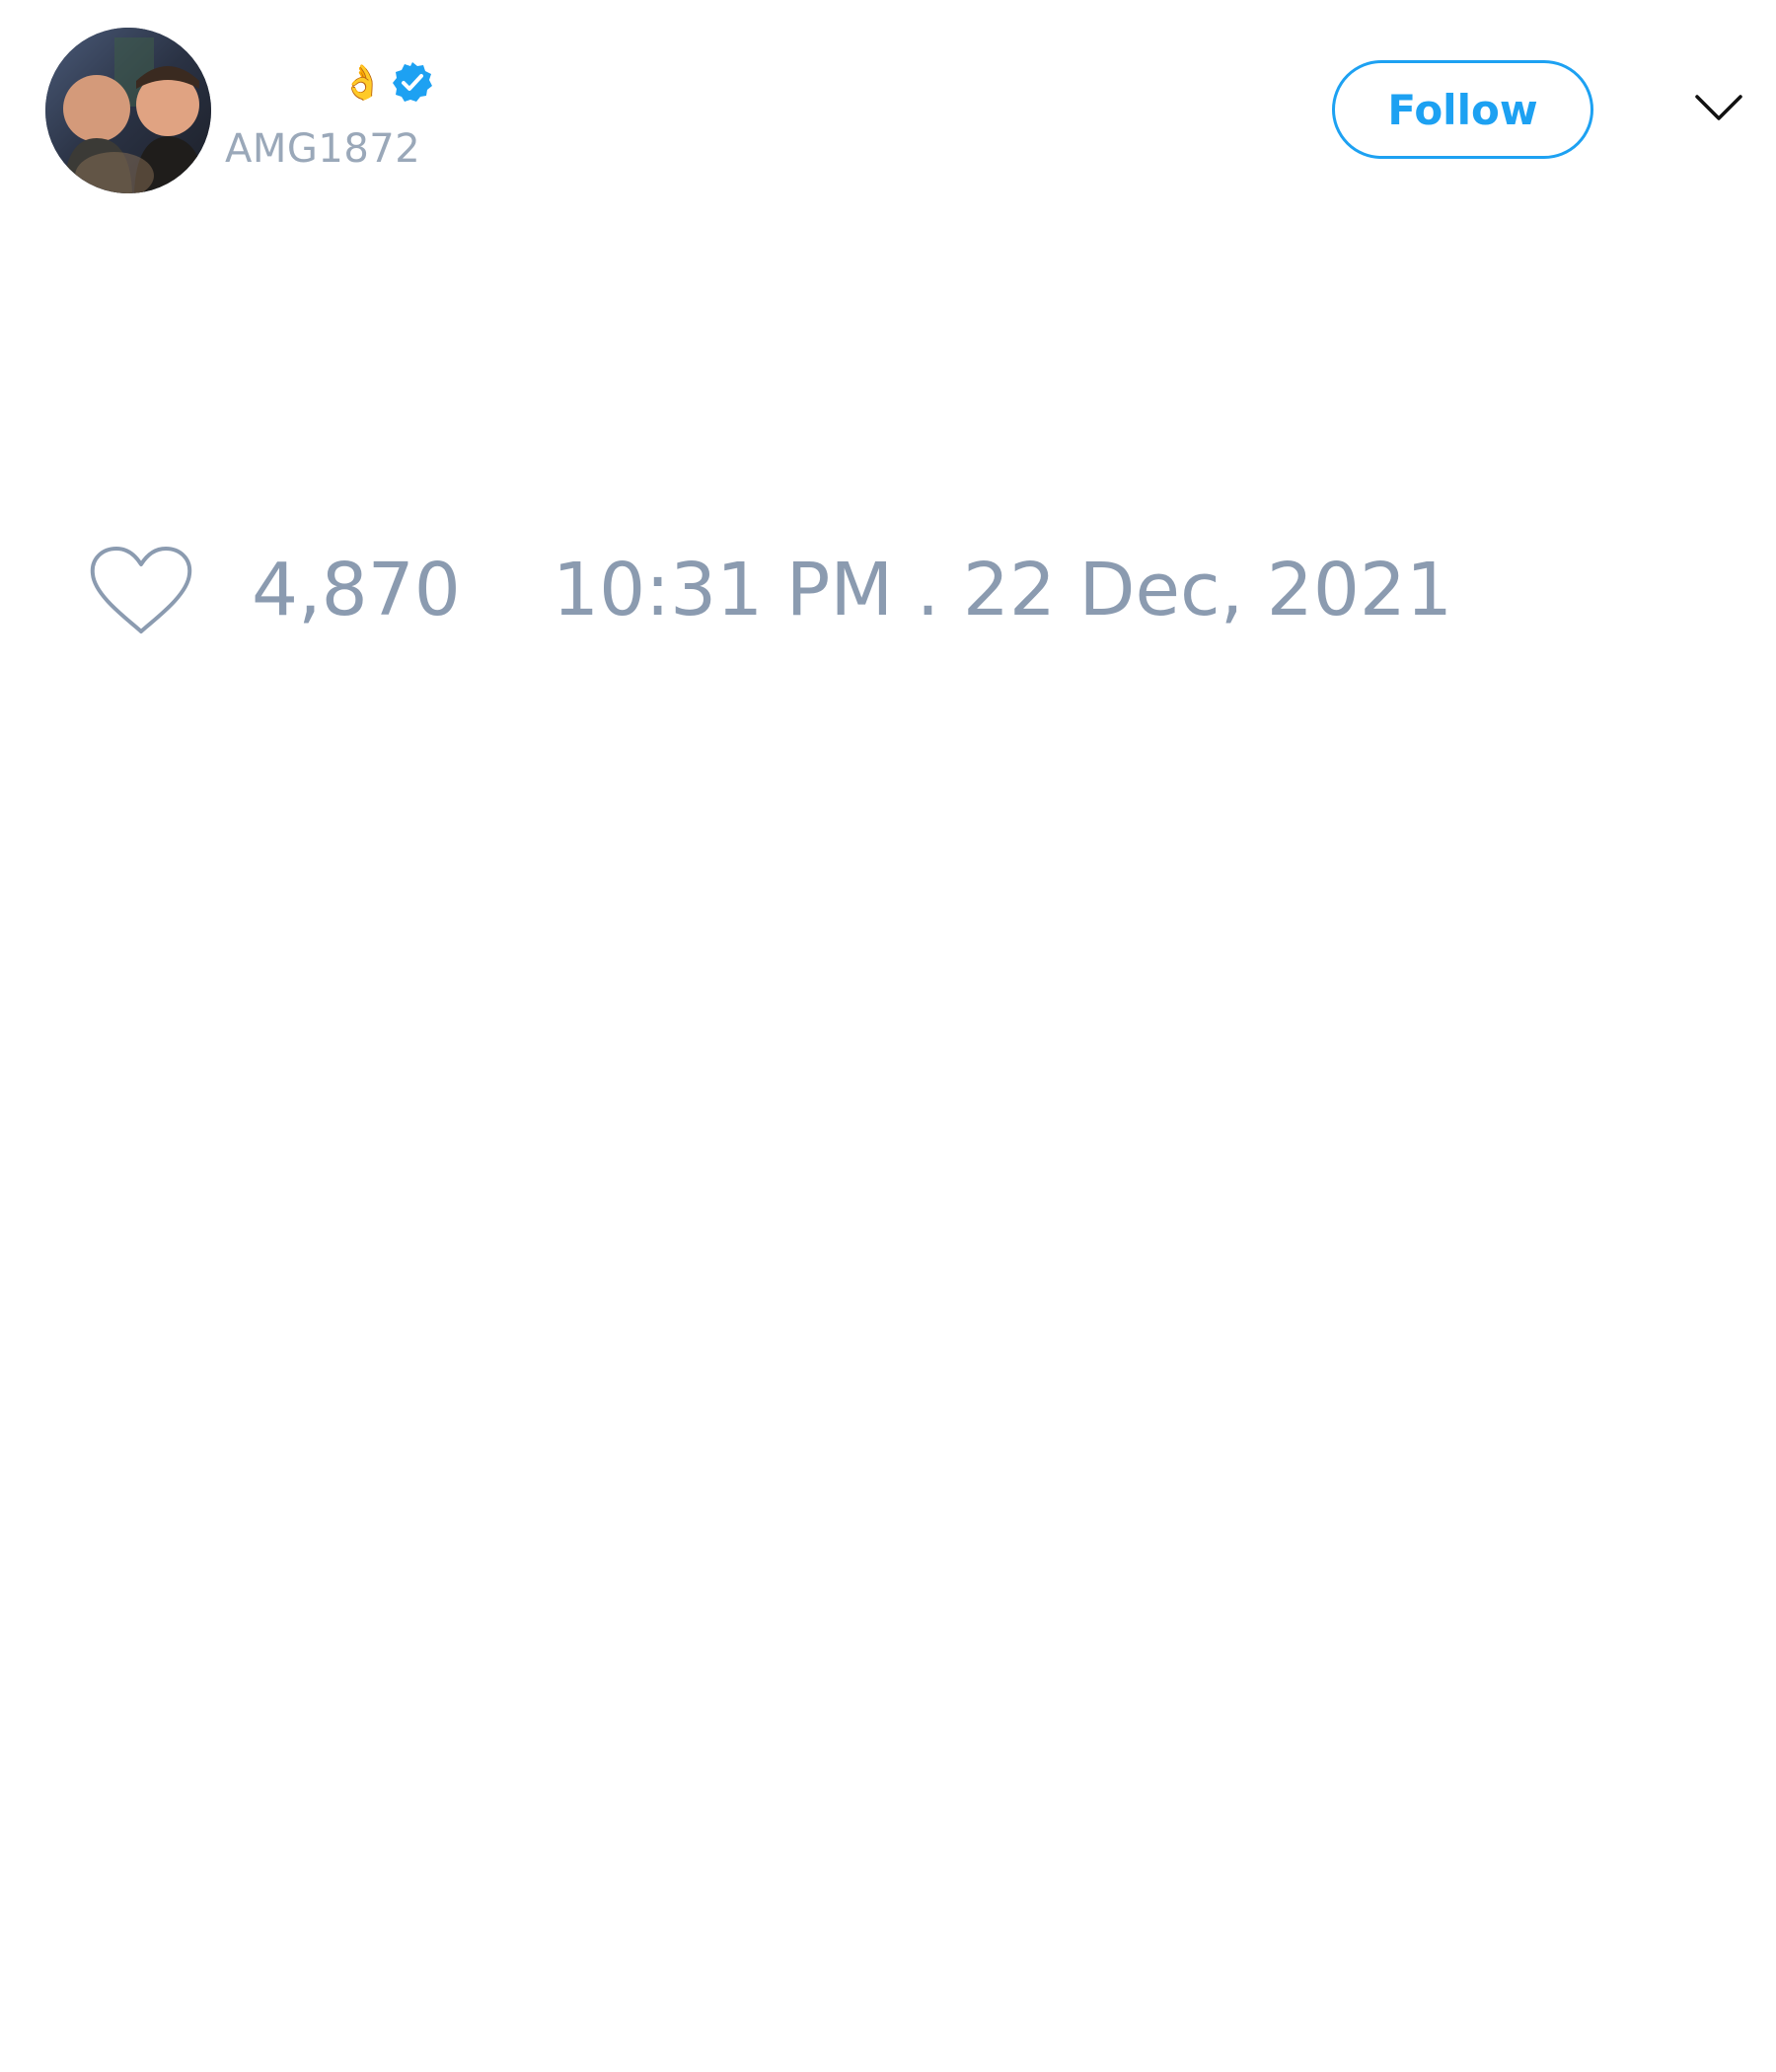 The width and height of the screenshot is (1776, 2072). Describe the element at coordinates (363, 83) in the screenshot. I see `ok-hand-emoji-icon: 👌` at that location.